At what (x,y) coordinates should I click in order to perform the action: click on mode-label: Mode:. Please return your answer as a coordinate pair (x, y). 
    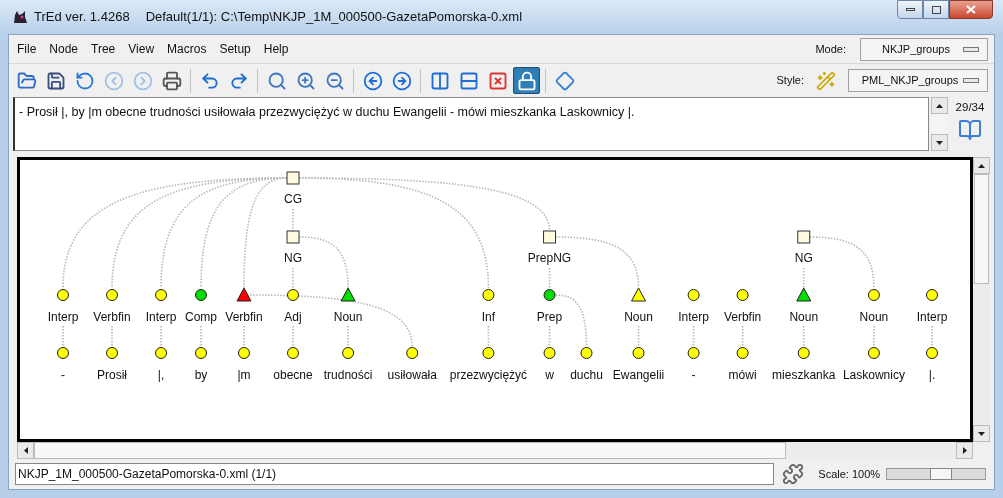
    Looking at the image, I should click on (830, 49).